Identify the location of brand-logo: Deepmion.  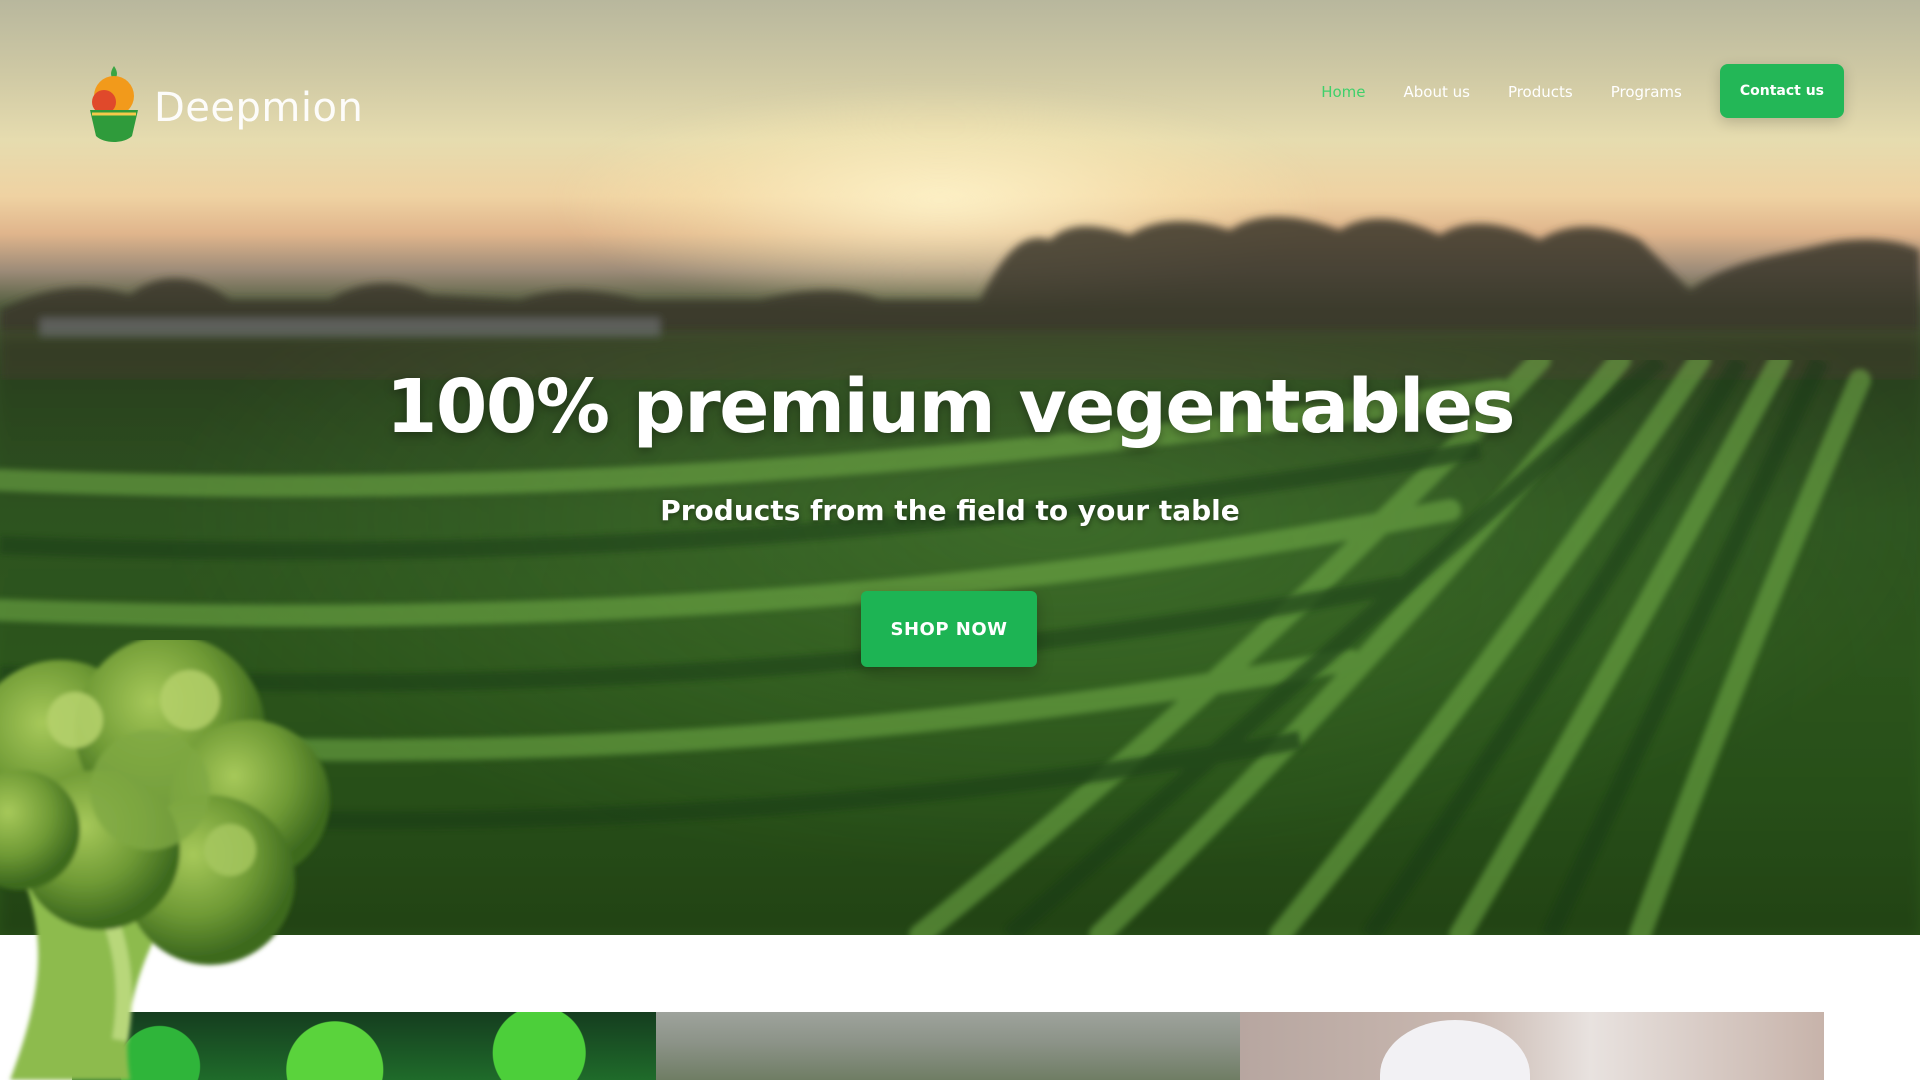
(223, 105).